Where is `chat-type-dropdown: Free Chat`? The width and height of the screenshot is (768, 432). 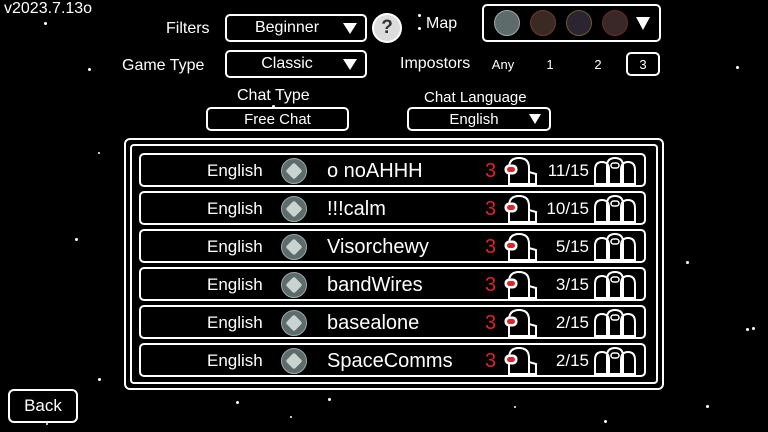
chat-type-dropdown: Free Chat is located at coordinates (277, 119).